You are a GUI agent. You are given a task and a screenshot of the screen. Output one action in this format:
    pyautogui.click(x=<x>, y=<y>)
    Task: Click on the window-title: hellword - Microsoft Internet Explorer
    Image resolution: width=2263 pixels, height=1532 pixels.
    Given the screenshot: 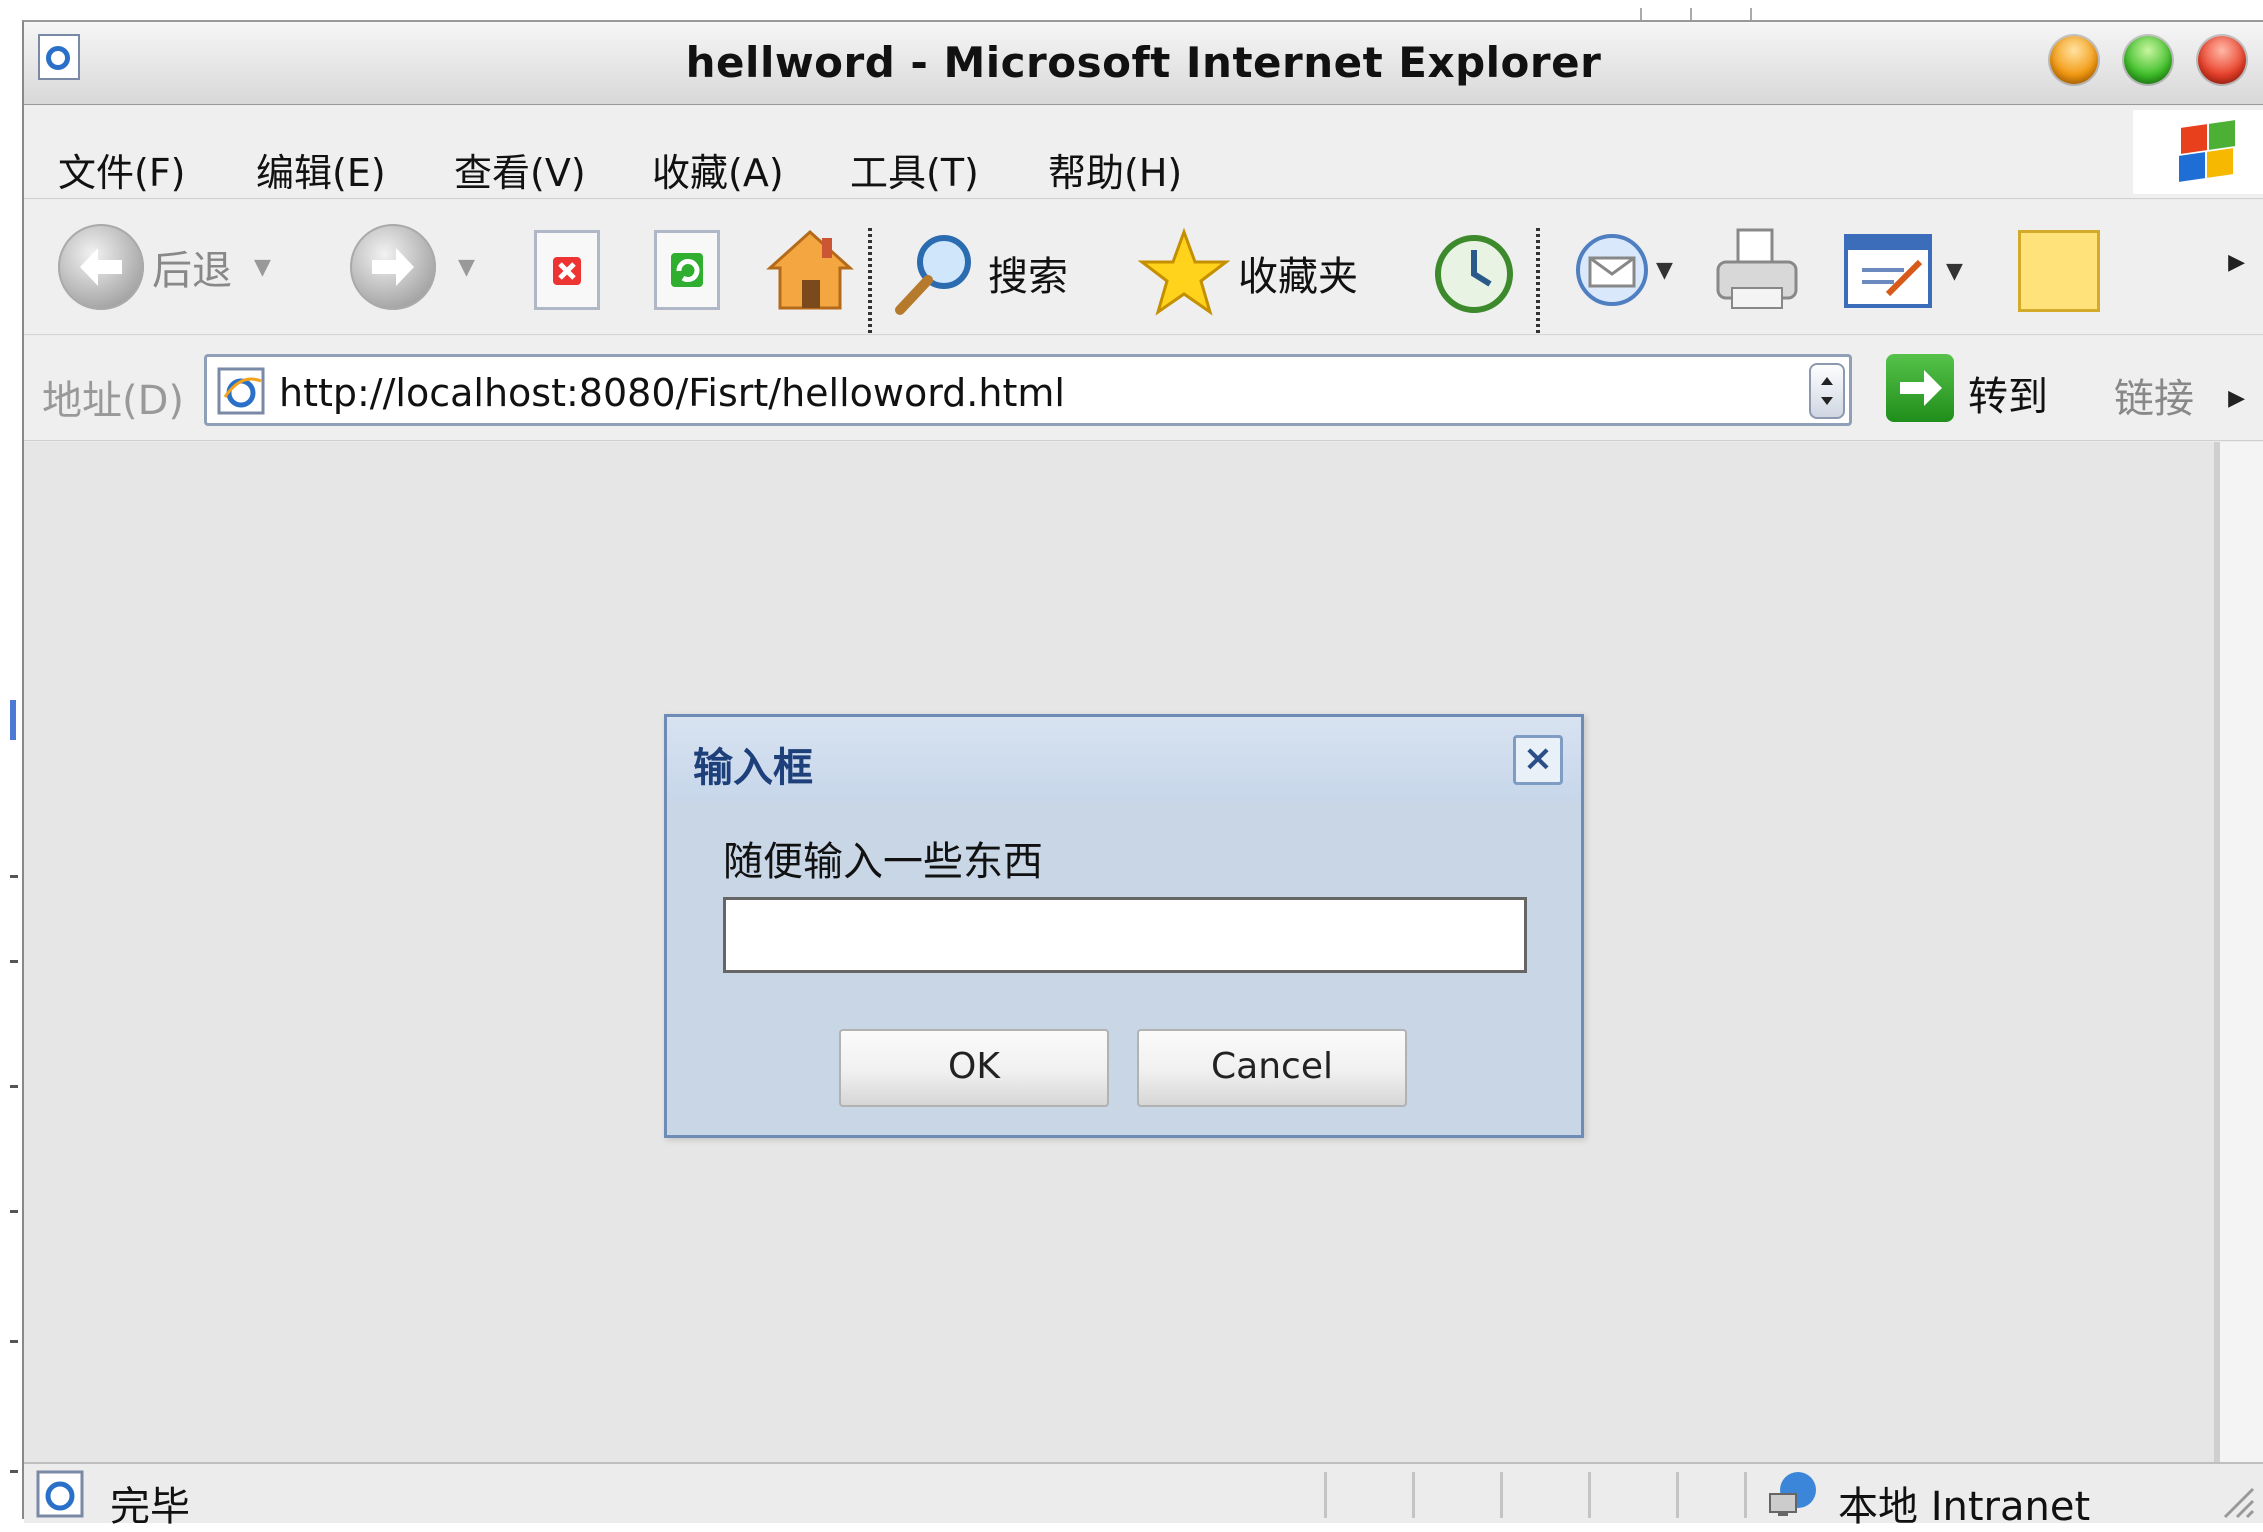 What is the action you would take?
    pyautogui.click(x=1143, y=62)
    